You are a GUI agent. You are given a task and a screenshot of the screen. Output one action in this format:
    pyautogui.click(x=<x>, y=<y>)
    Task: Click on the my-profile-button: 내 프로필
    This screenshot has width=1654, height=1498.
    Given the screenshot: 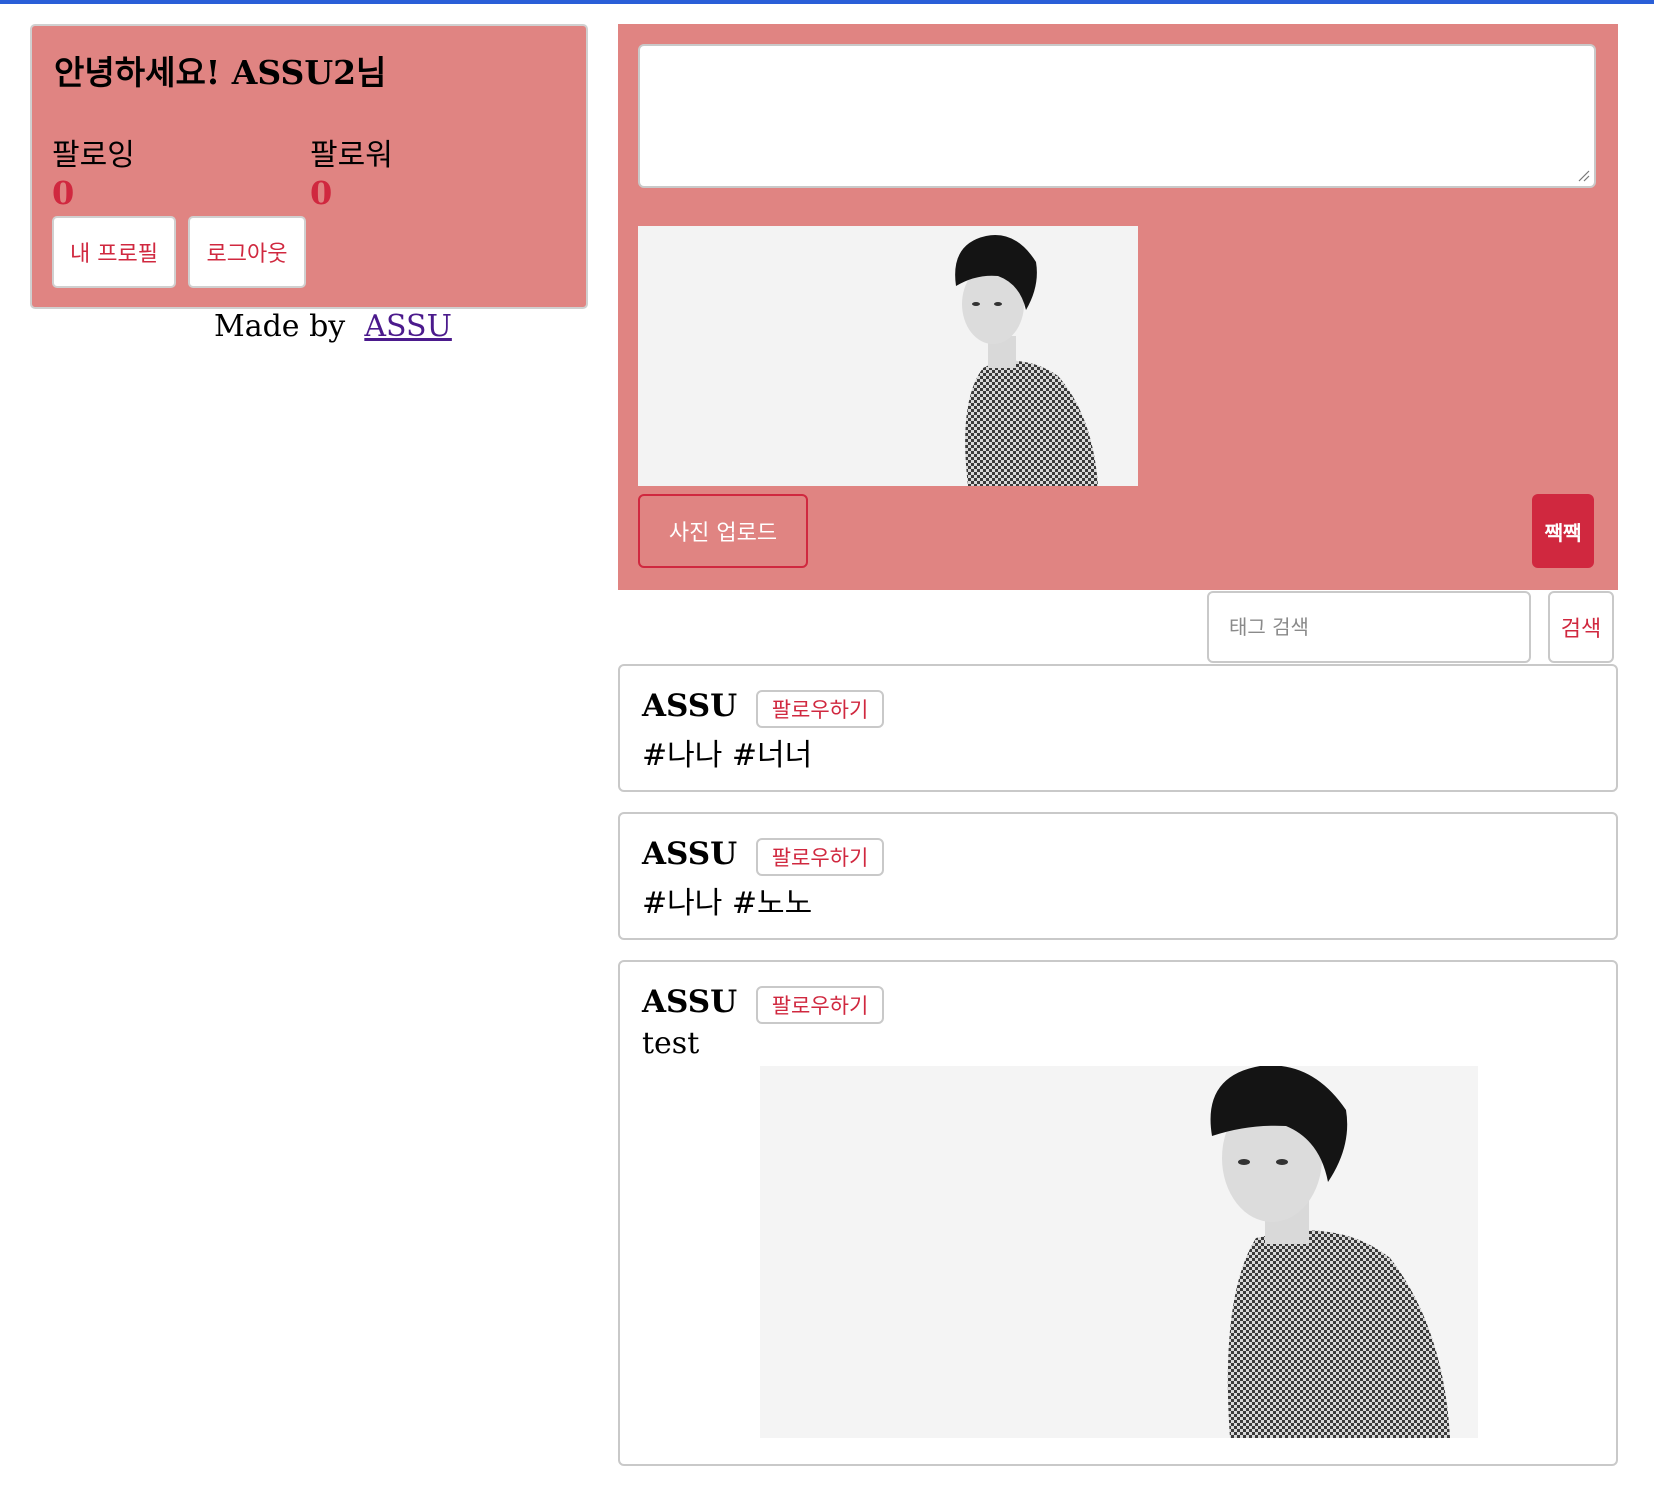 What is the action you would take?
    pyautogui.click(x=114, y=252)
    